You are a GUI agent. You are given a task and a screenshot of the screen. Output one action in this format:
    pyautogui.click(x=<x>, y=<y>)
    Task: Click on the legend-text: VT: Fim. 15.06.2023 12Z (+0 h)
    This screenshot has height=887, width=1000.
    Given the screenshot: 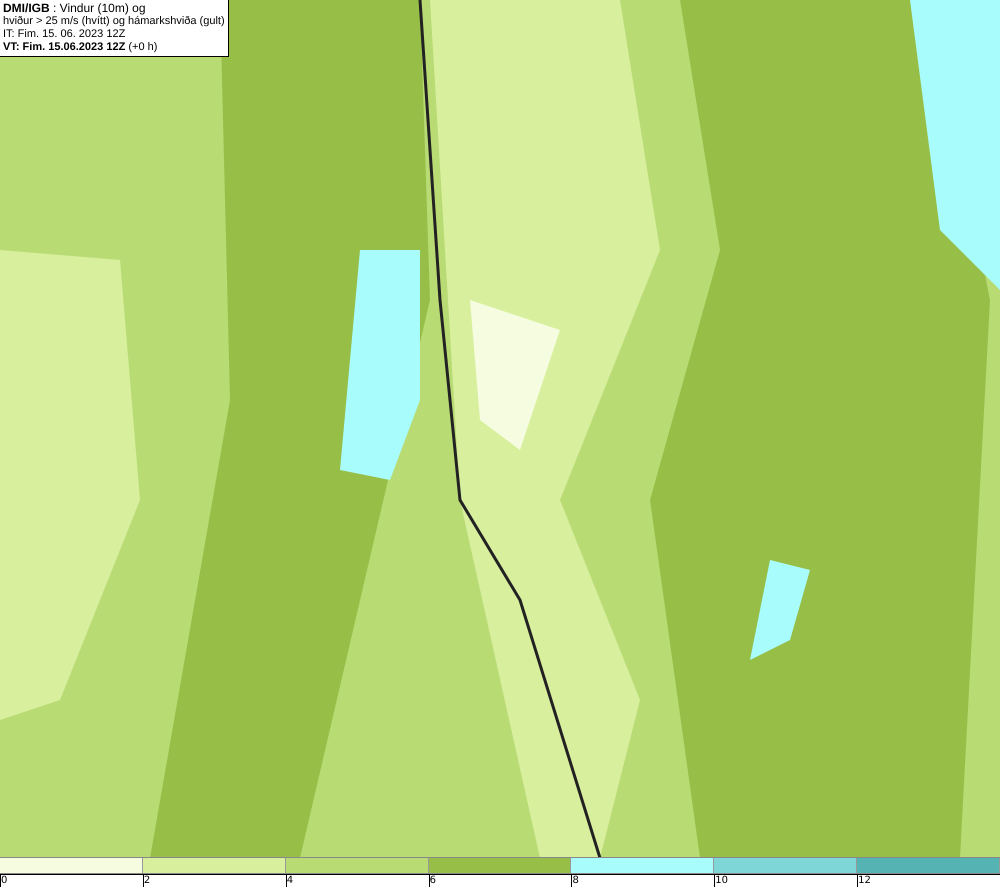 What is the action you would take?
    pyautogui.click(x=80, y=47)
    